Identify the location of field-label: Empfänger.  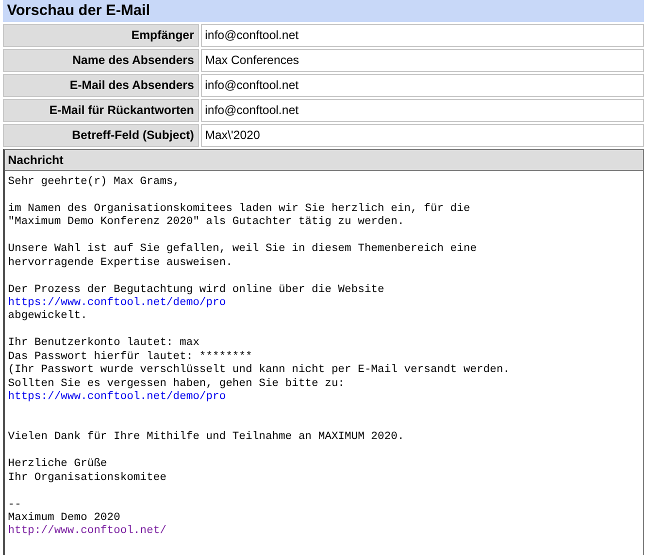
(101, 35).